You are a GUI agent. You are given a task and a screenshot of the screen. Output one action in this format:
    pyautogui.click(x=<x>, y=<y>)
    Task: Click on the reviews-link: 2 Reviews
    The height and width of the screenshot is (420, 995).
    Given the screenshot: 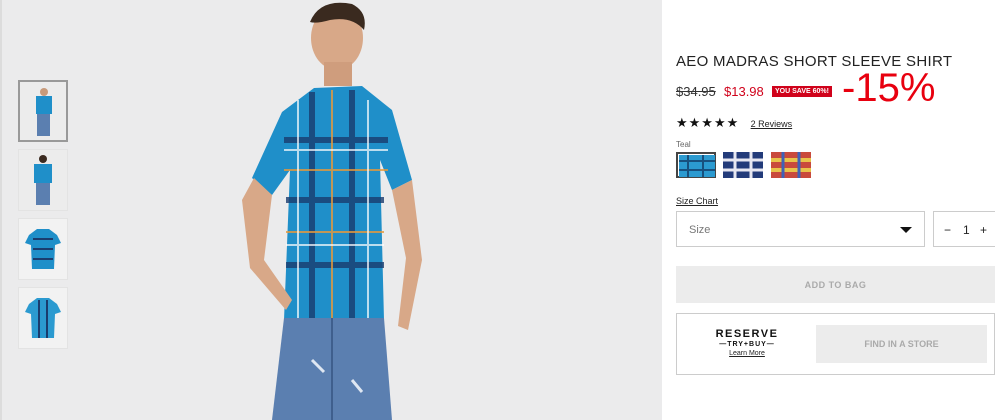 What is the action you would take?
    pyautogui.click(x=772, y=124)
    